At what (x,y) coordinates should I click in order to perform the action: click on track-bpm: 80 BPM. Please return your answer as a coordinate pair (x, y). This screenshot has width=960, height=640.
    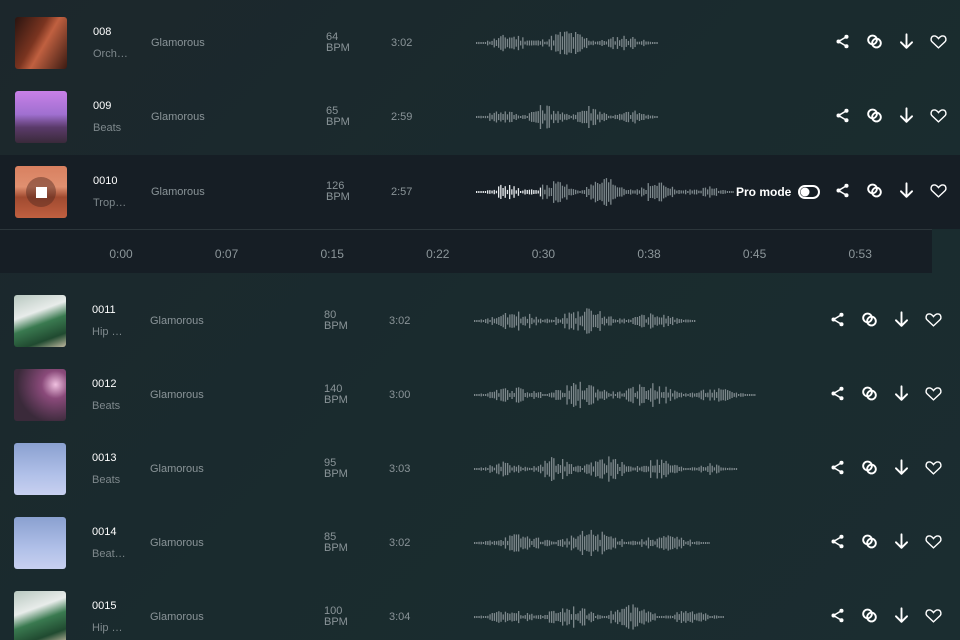
    Looking at the image, I should click on (336, 321).